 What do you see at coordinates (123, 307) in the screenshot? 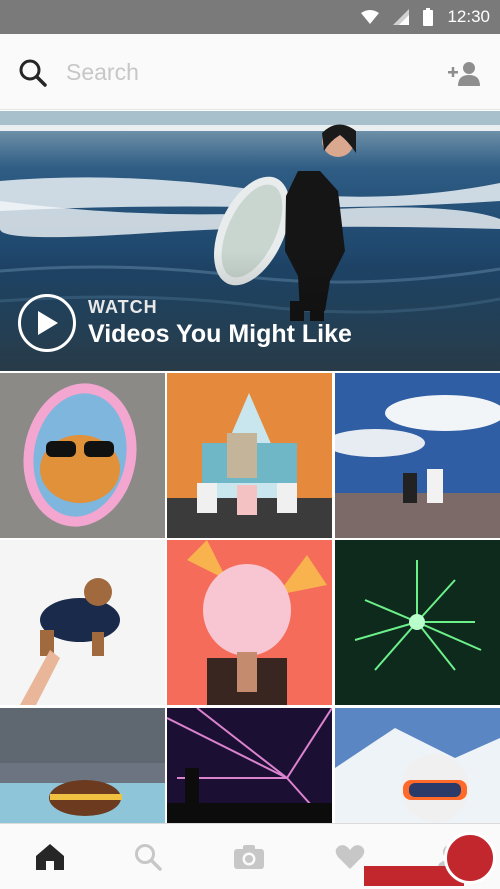
I see `hero-kicker: WATCH` at bounding box center [123, 307].